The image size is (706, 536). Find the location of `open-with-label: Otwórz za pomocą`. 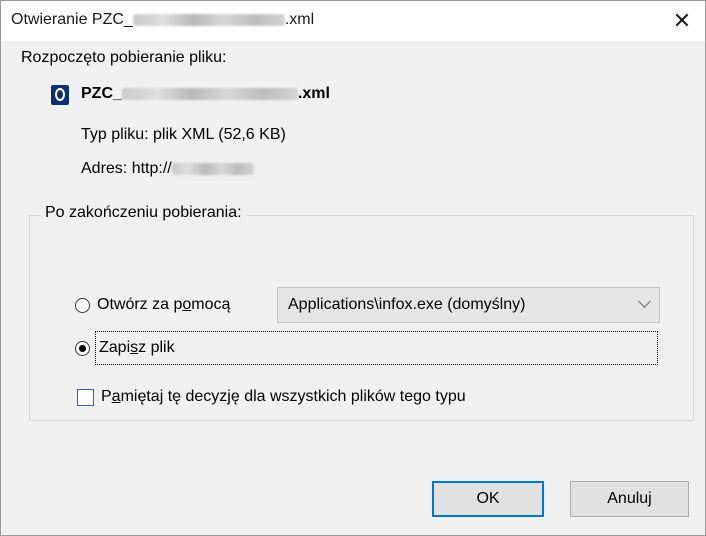

open-with-label: Otwórz za pomocą is located at coordinates (163, 305).